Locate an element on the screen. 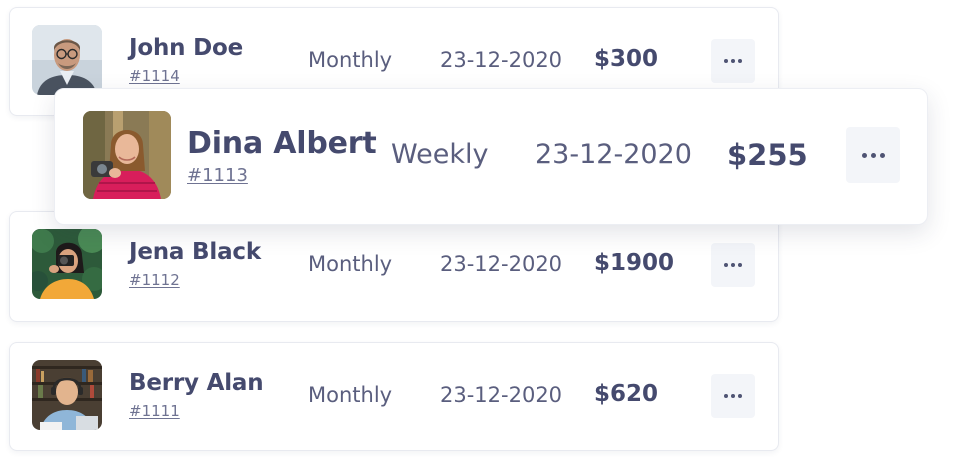 The image size is (958, 464). transaction-amount: $300 is located at coordinates (626, 59).